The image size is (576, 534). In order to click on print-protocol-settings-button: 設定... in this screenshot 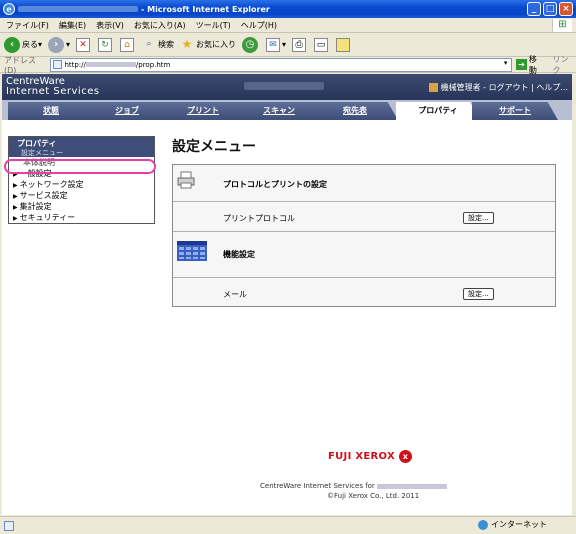, I will do `click(478, 218)`.